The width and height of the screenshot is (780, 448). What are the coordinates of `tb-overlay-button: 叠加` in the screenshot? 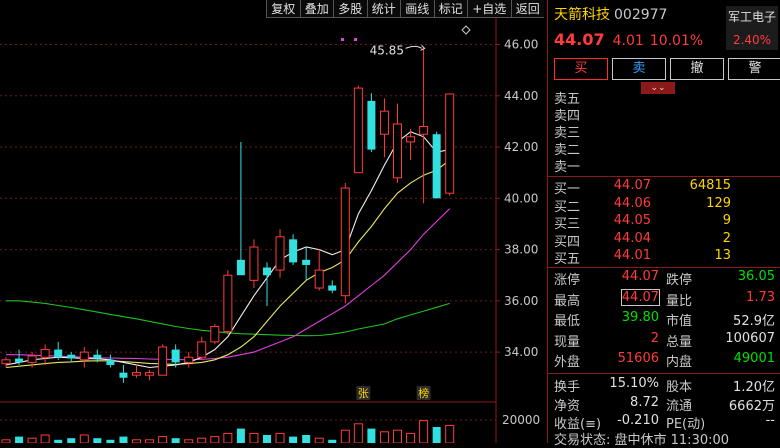 It's located at (316, 9).